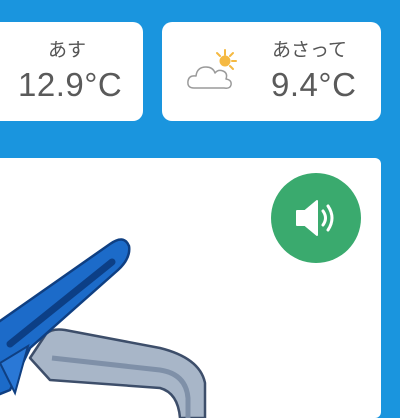 The height and width of the screenshot is (418, 400). I want to click on forecast-card-day-after-tomorrow: あさって 9.4°C, so click(271, 71).